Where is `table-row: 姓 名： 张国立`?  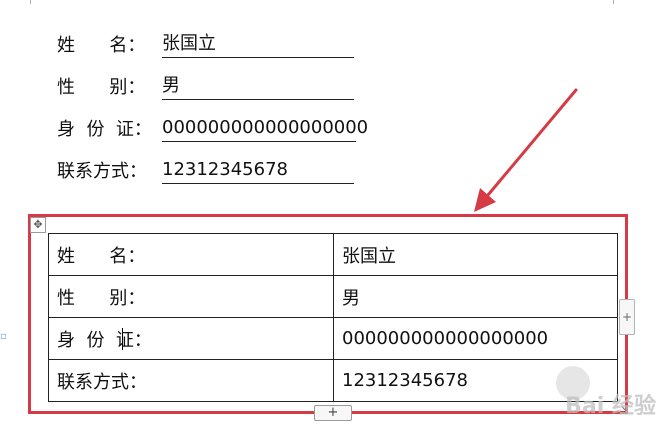
table-row: 姓 名： 张国立 is located at coordinates (333, 254).